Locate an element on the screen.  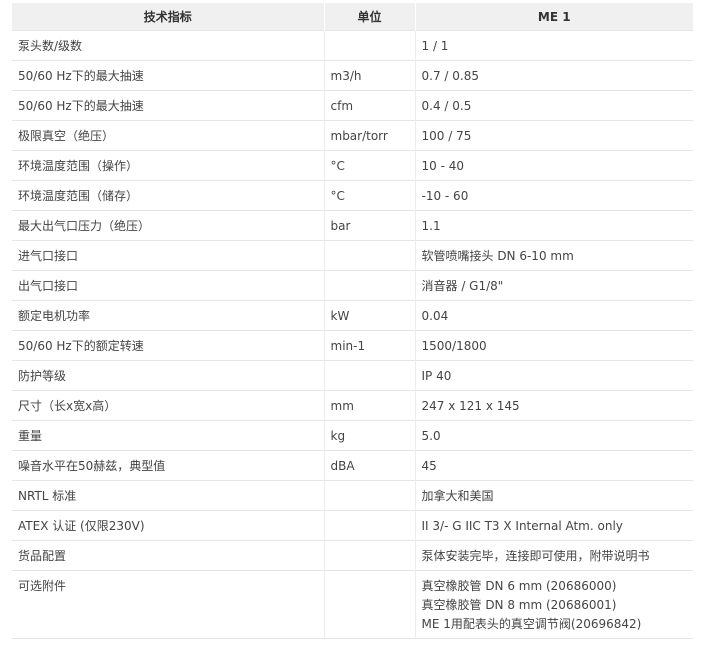
table-row: 进气口接口 软管喷嘴接头 DN 6-10 mm is located at coordinates (352, 255).